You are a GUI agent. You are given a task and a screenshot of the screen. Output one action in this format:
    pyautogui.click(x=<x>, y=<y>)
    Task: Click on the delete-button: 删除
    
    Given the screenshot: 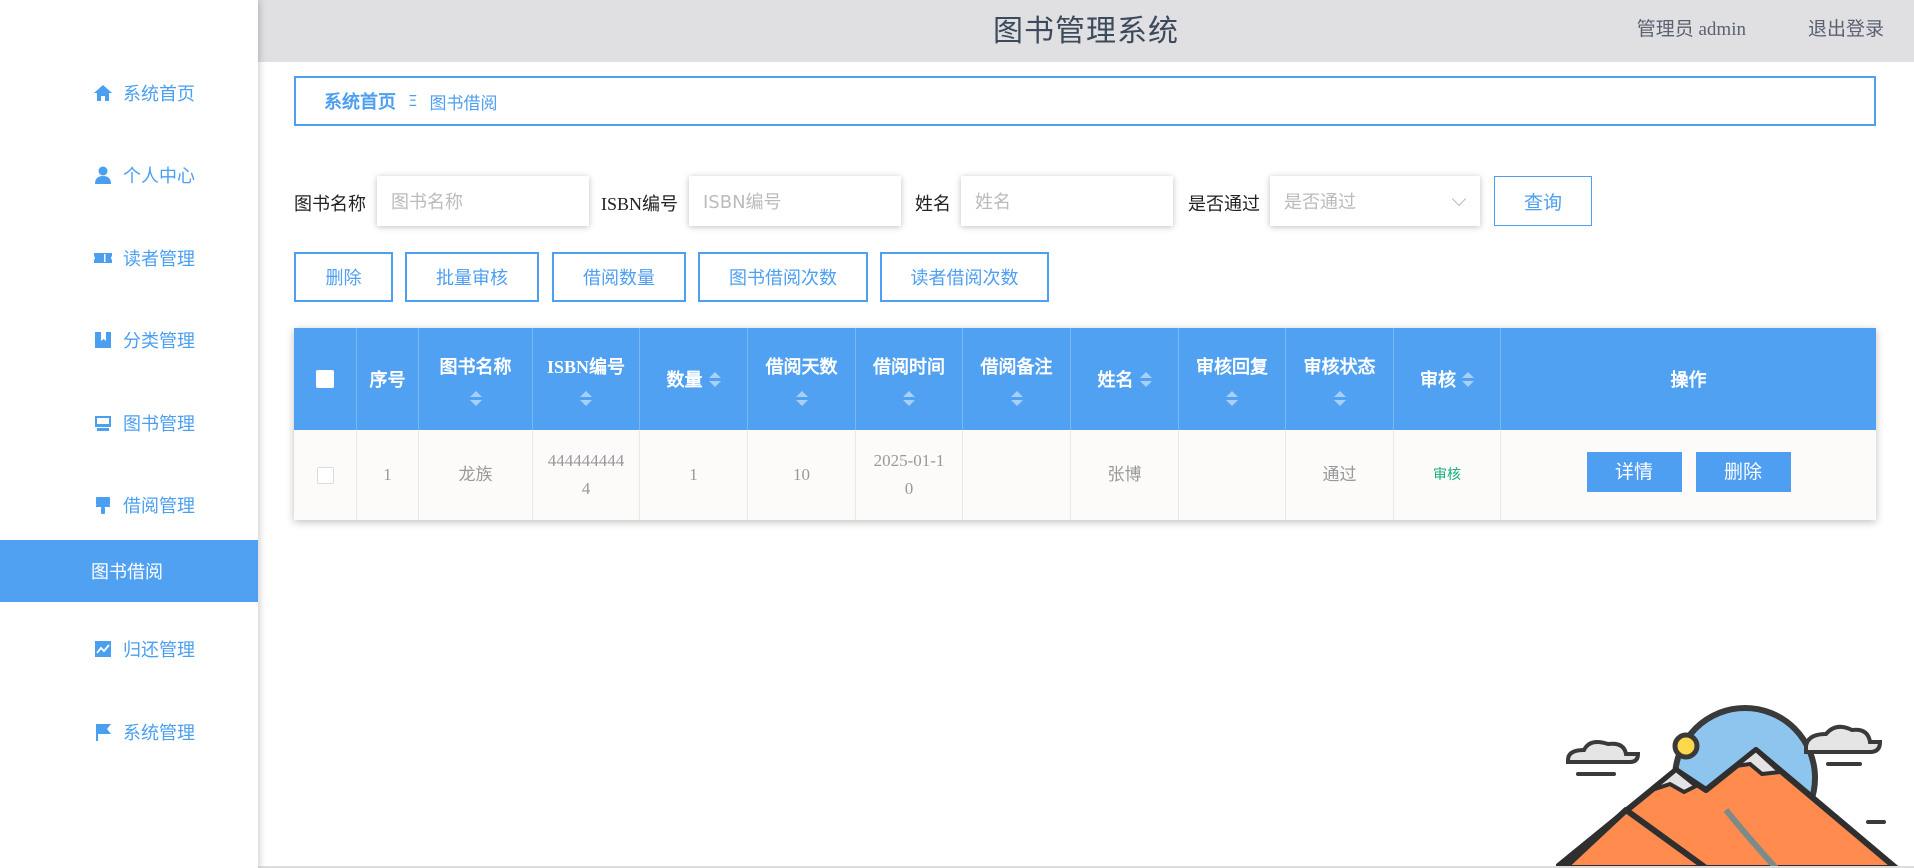 What is the action you would take?
    pyautogui.click(x=343, y=277)
    